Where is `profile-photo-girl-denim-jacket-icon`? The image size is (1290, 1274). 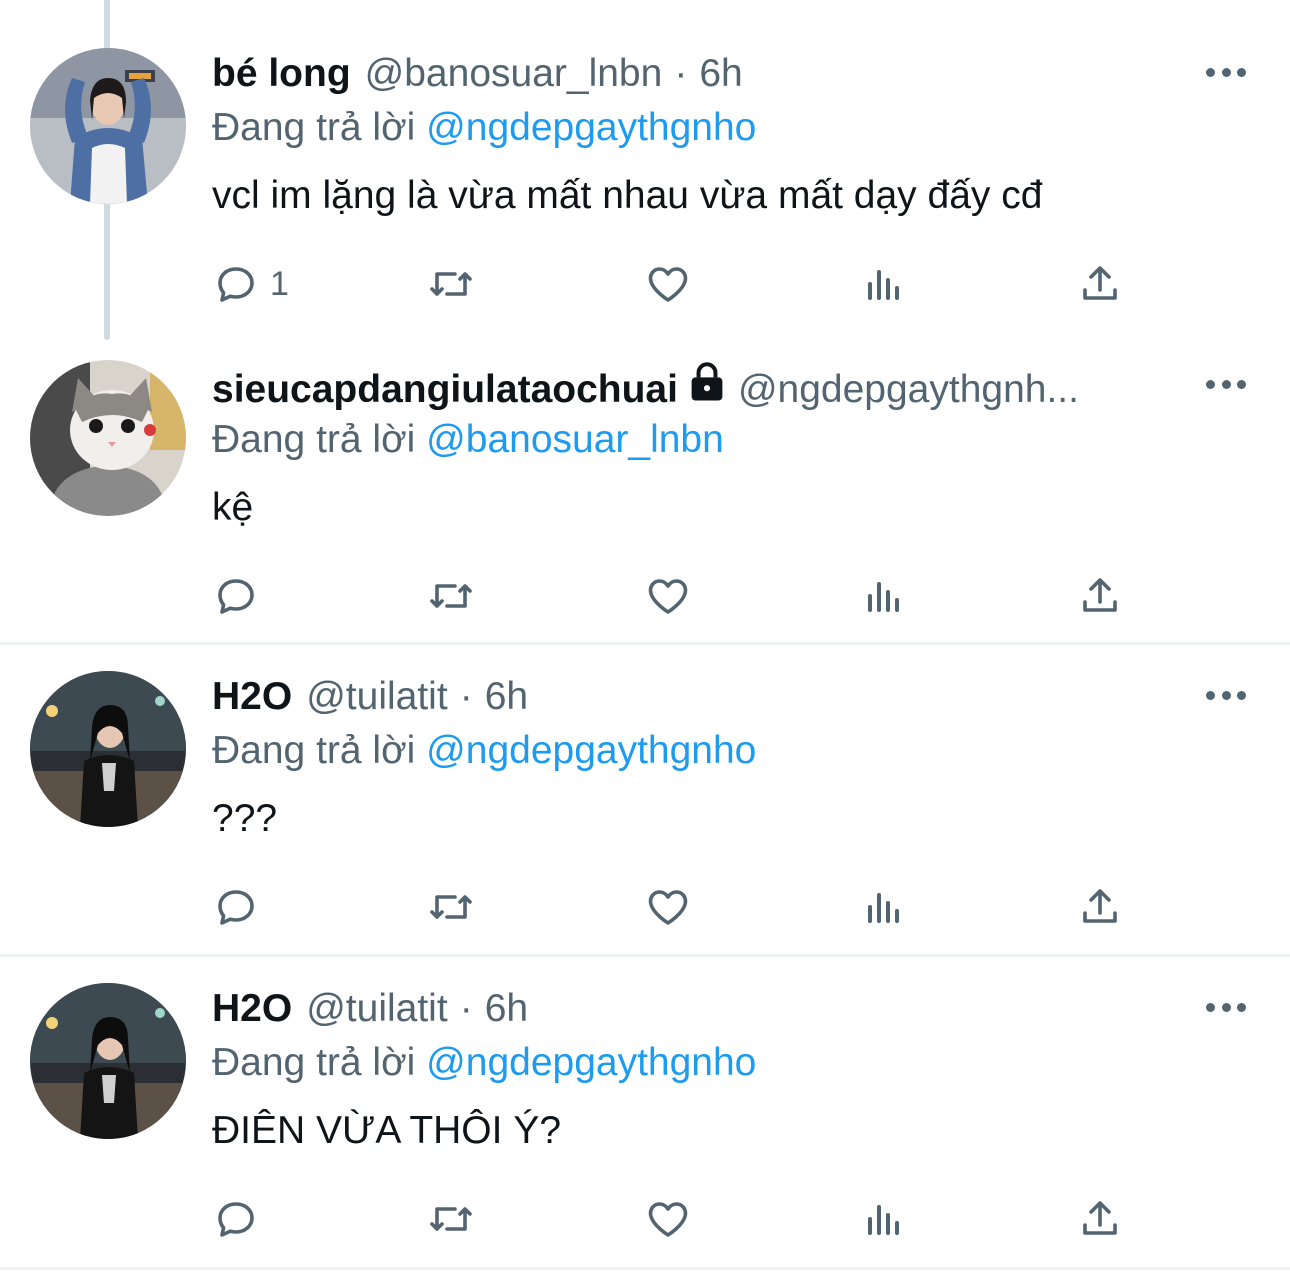 profile-photo-girl-denim-jacket-icon is located at coordinates (108, 126).